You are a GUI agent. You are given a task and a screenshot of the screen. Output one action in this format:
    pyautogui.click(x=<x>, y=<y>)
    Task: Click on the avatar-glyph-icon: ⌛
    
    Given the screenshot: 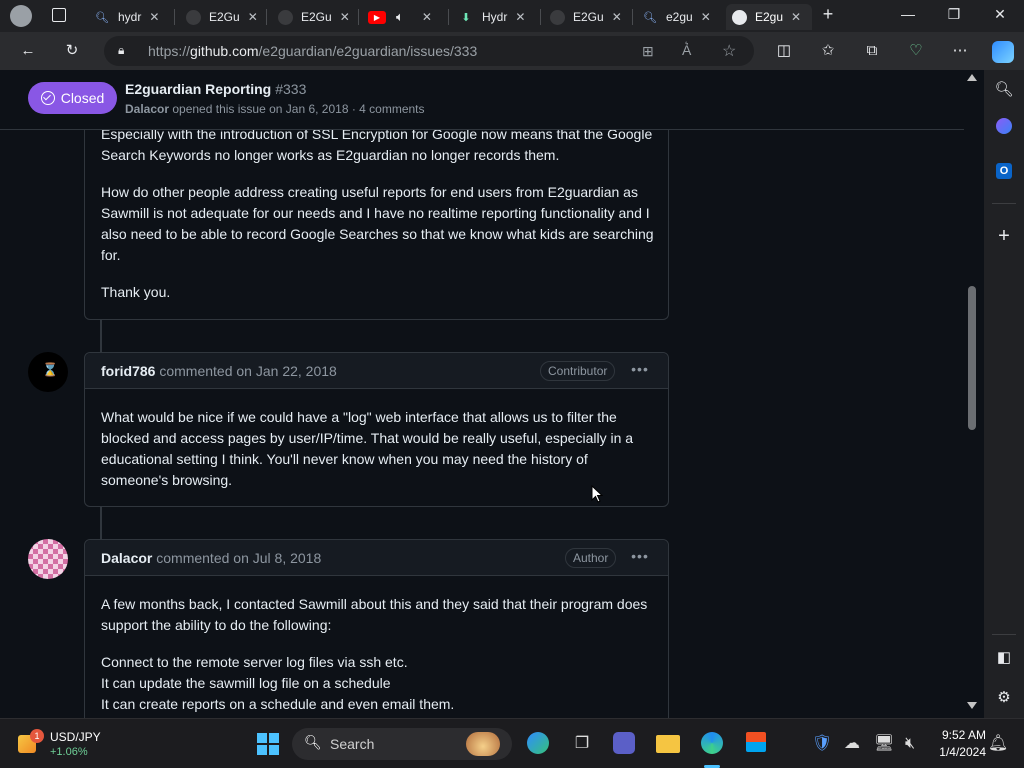 What is the action you would take?
    pyautogui.click(x=50, y=369)
    